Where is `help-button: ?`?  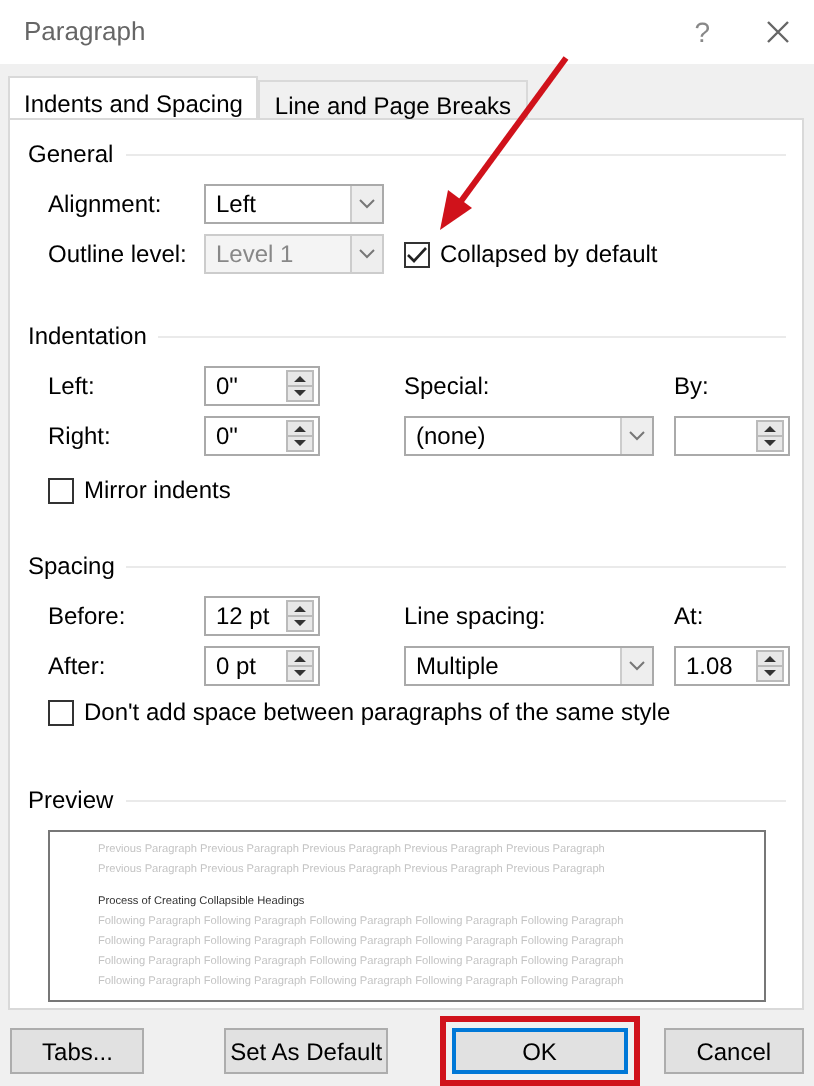
help-button: ? is located at coordinates (702, 32).